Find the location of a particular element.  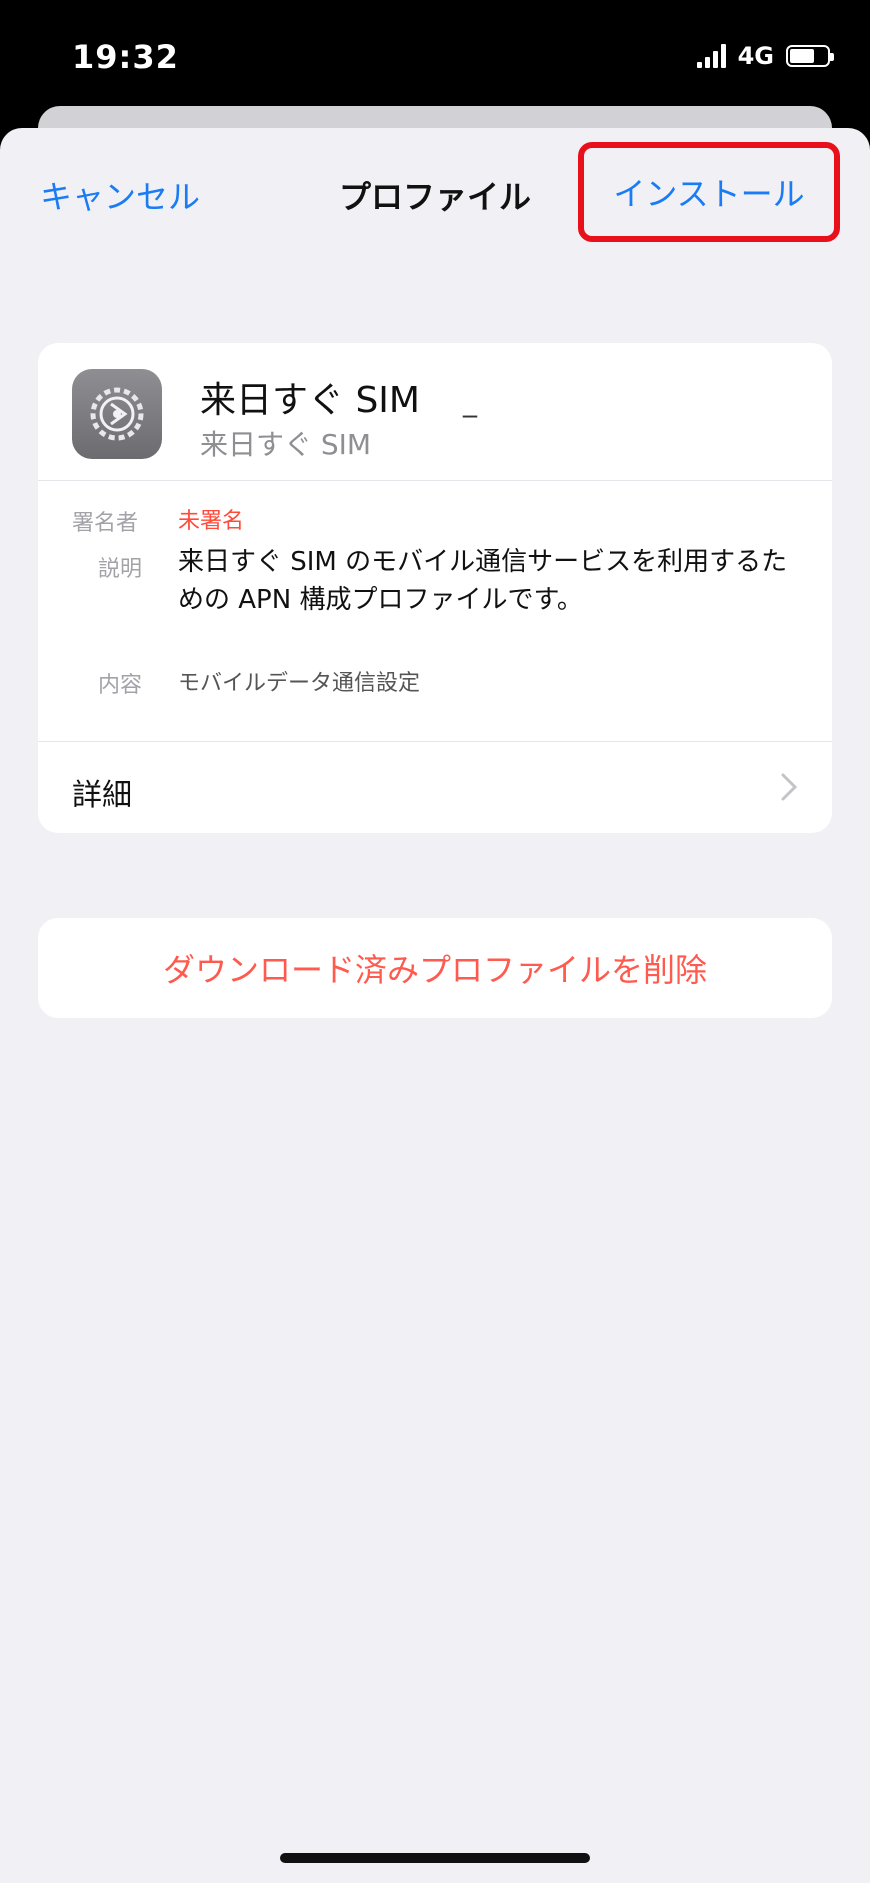

status-time: 19:32 is located at coordinates (125, 57).